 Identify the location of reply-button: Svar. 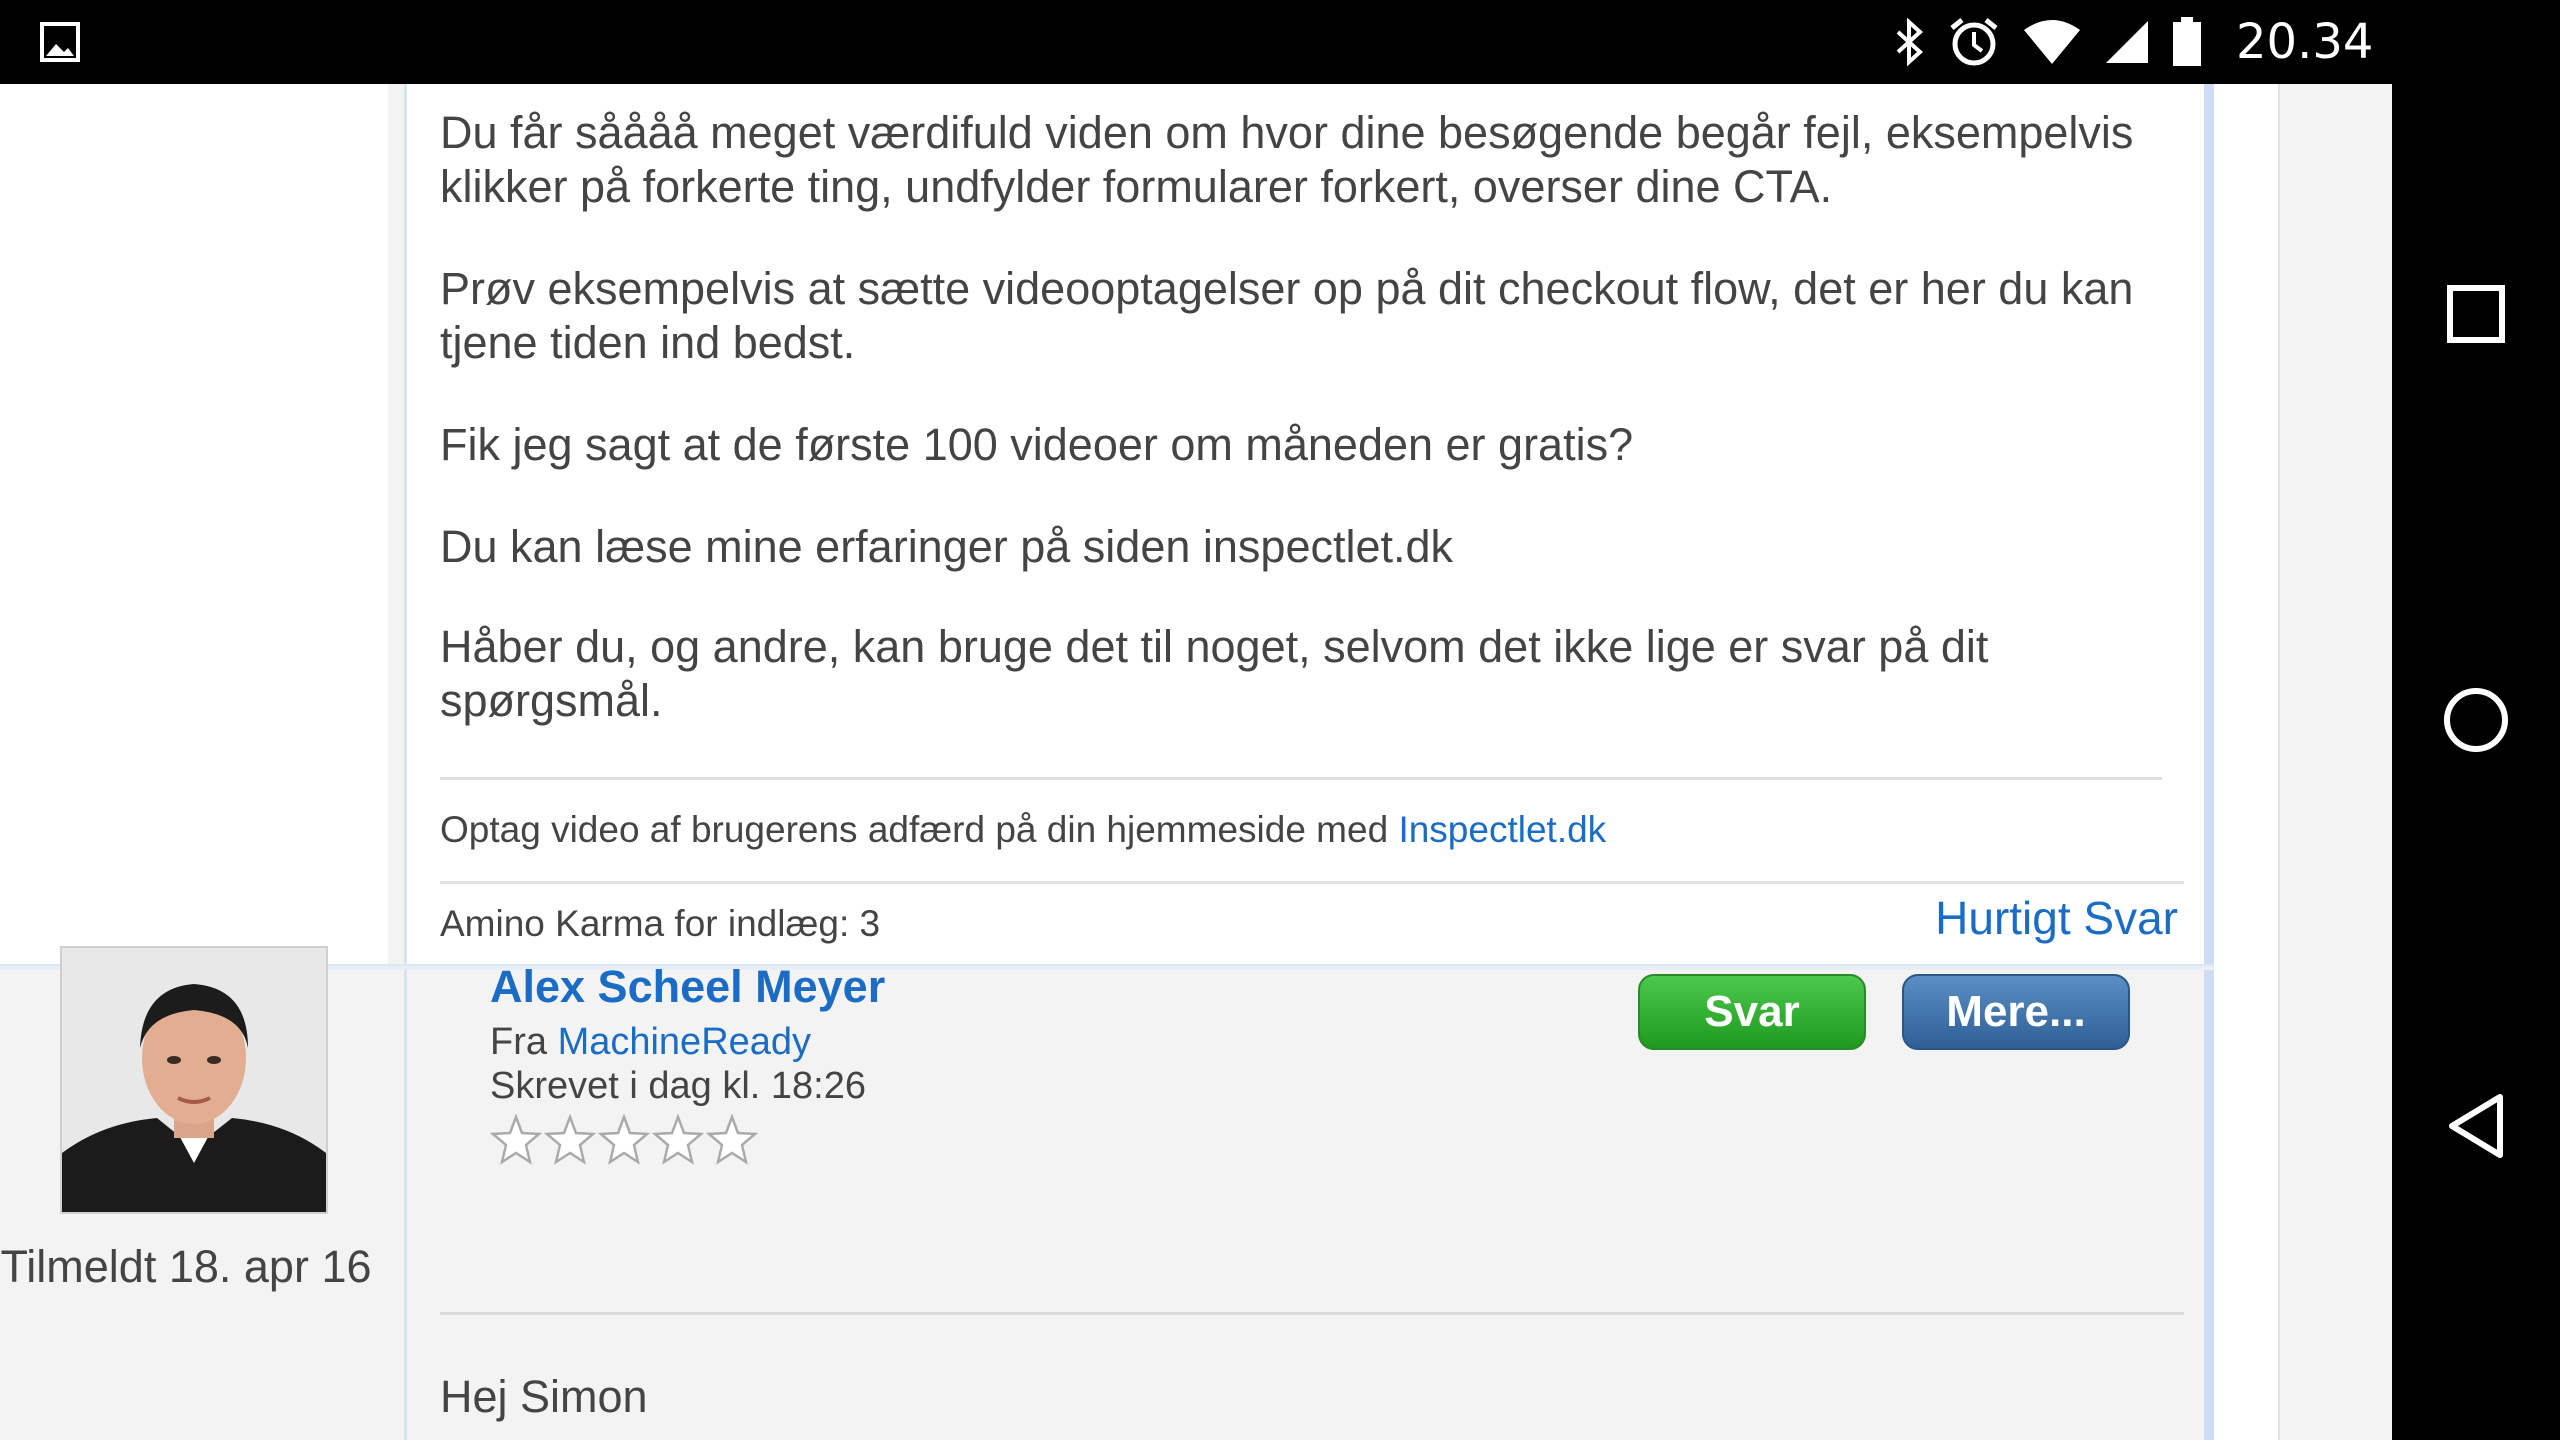
(1752, 1012).